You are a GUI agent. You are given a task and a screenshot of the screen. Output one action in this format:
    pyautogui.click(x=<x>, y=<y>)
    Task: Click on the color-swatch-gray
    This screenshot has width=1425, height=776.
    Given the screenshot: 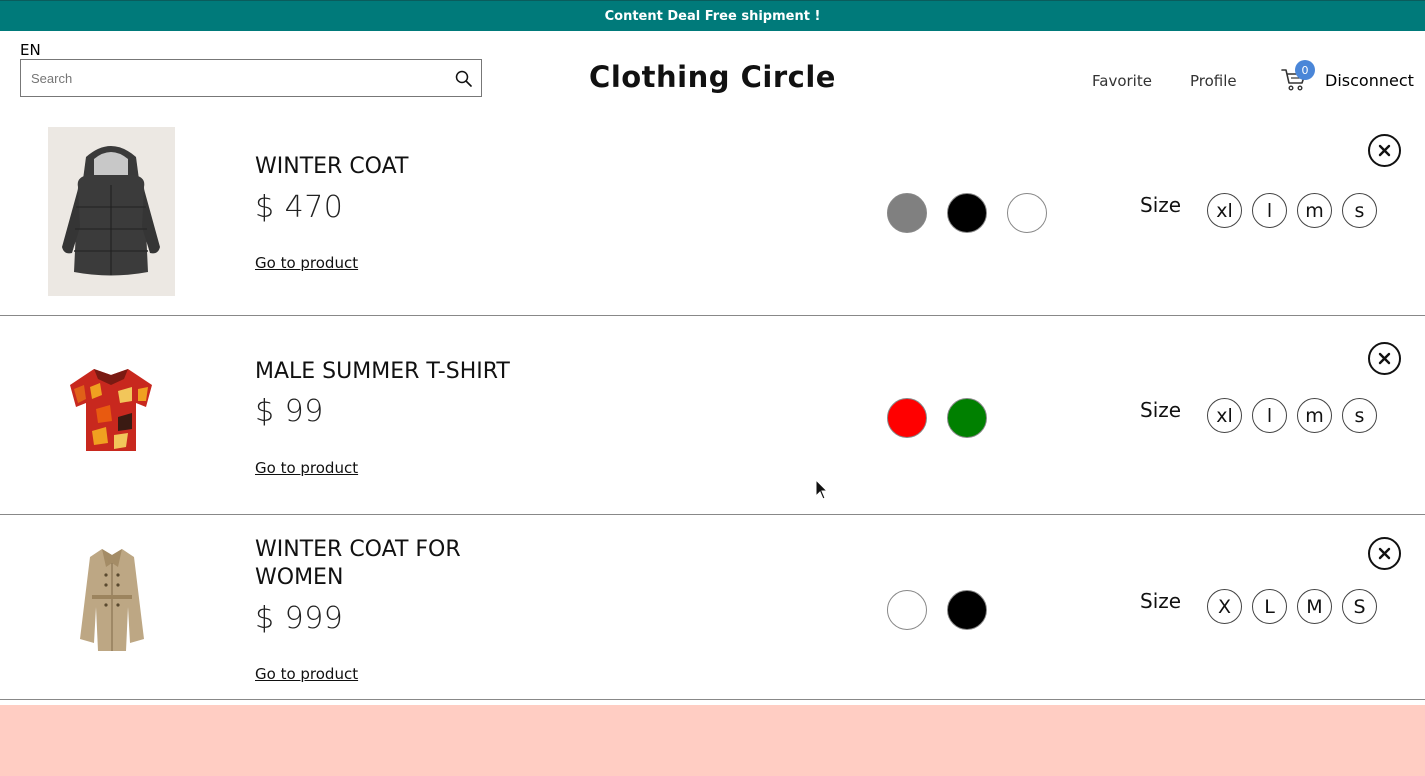 What is the action you would take?
    pyautogui.click(x=907, y=213)
    